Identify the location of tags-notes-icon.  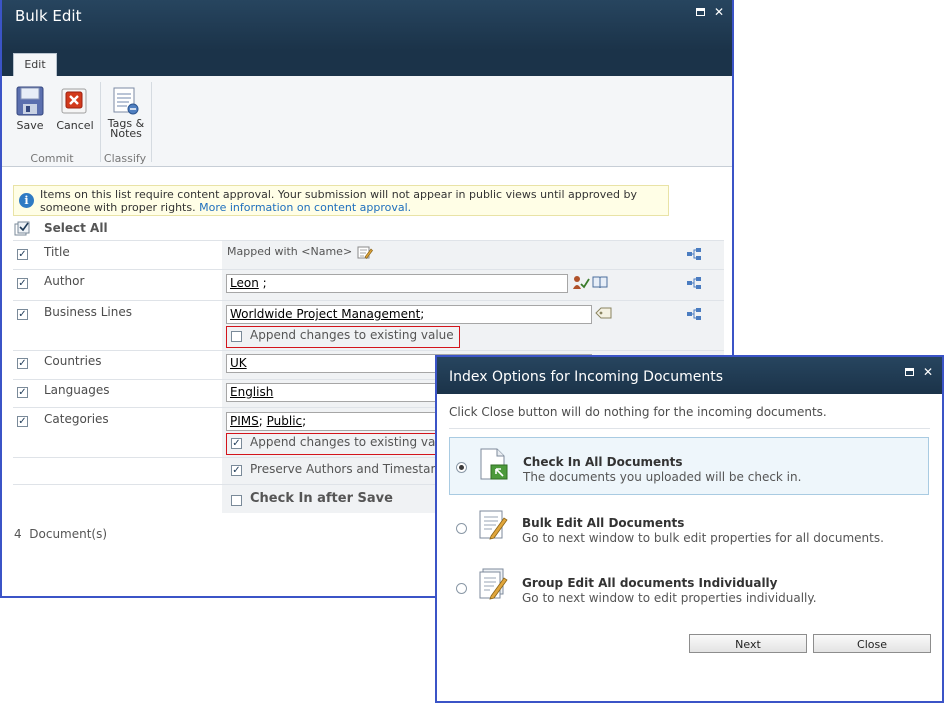
(126, 101).